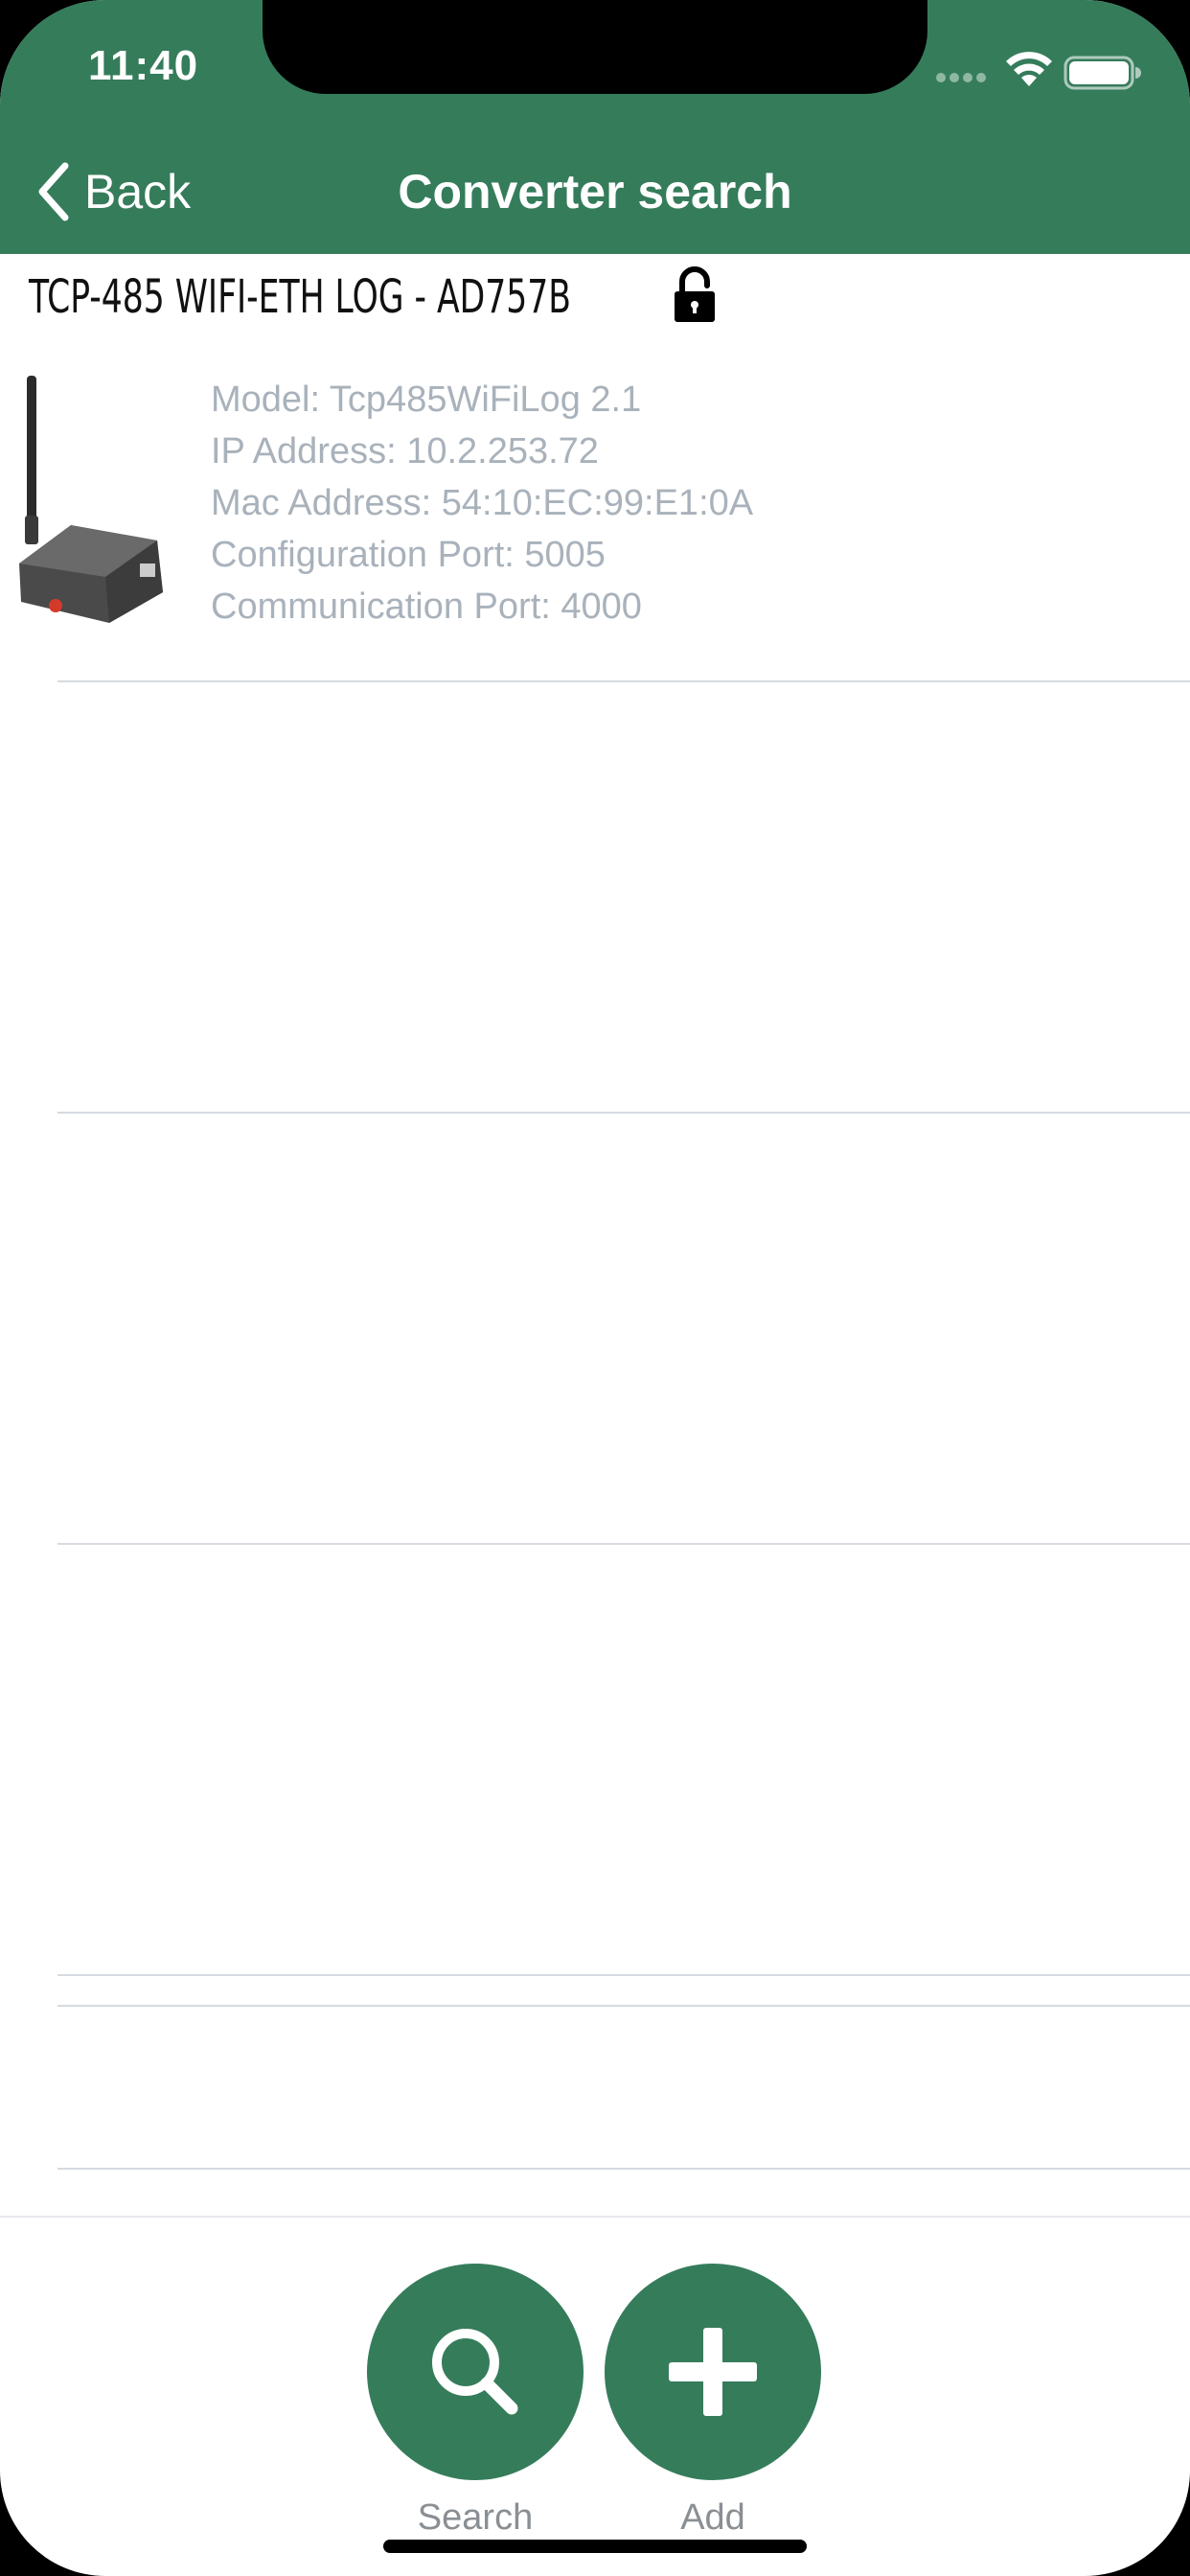 The width and height of the screenshot is (1190, 2576). I want to click on device-notch, so click(595, 47).